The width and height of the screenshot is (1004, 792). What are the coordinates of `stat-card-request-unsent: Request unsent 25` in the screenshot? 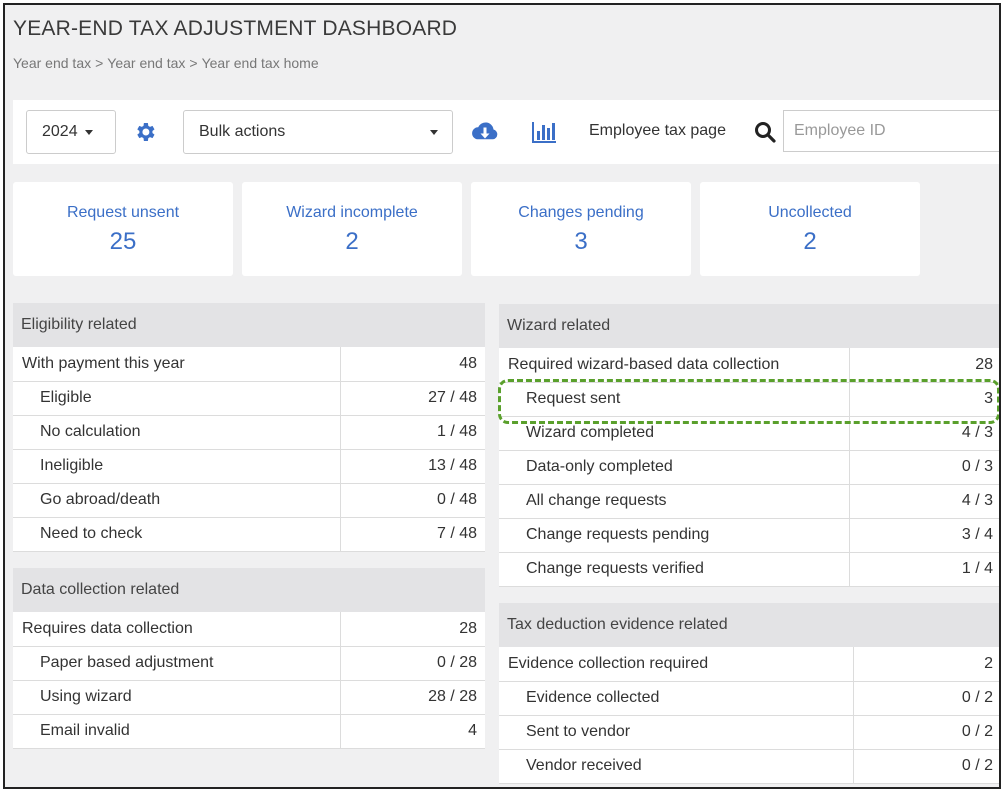 It's located at (123, 229).